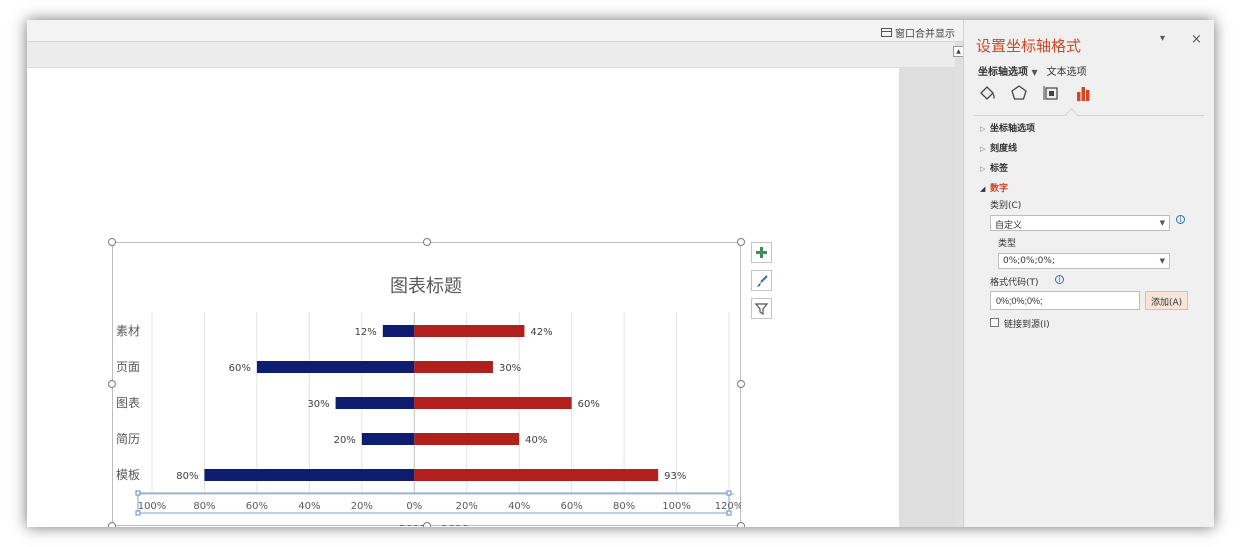 The width and height of the screenshot is (1240, 547). Describe the element at coordinates (187, 476) in the screenshot. I see `data-label: 80%` at that location.